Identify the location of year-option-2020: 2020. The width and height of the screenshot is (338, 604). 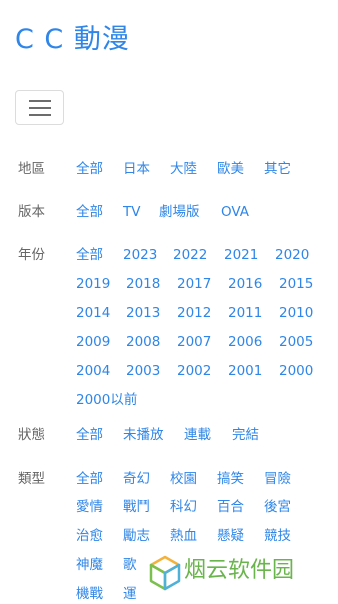
(292, 255).